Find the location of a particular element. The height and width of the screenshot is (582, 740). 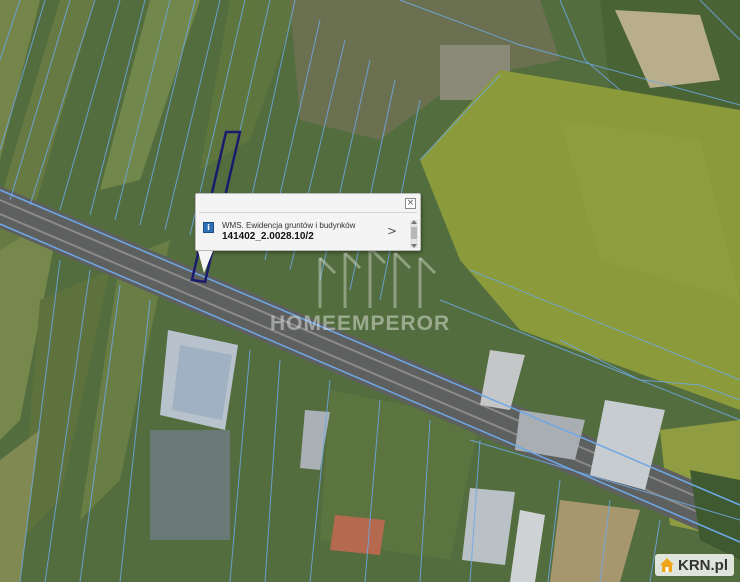

scroll-thumb is located at coordinates (414, 233).